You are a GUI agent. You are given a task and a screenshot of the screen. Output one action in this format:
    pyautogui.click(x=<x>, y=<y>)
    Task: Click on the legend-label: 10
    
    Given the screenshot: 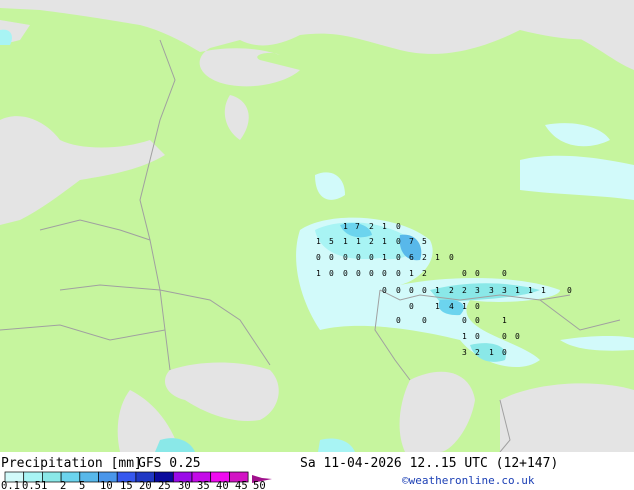 What is the action you would take?
    pyautogui.click(x=106, y=485)
    